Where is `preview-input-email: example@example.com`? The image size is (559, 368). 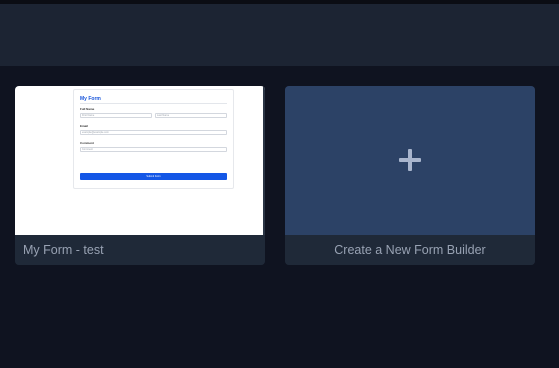
preview-input-email: example@example.com is located at coordinates (153, 132).